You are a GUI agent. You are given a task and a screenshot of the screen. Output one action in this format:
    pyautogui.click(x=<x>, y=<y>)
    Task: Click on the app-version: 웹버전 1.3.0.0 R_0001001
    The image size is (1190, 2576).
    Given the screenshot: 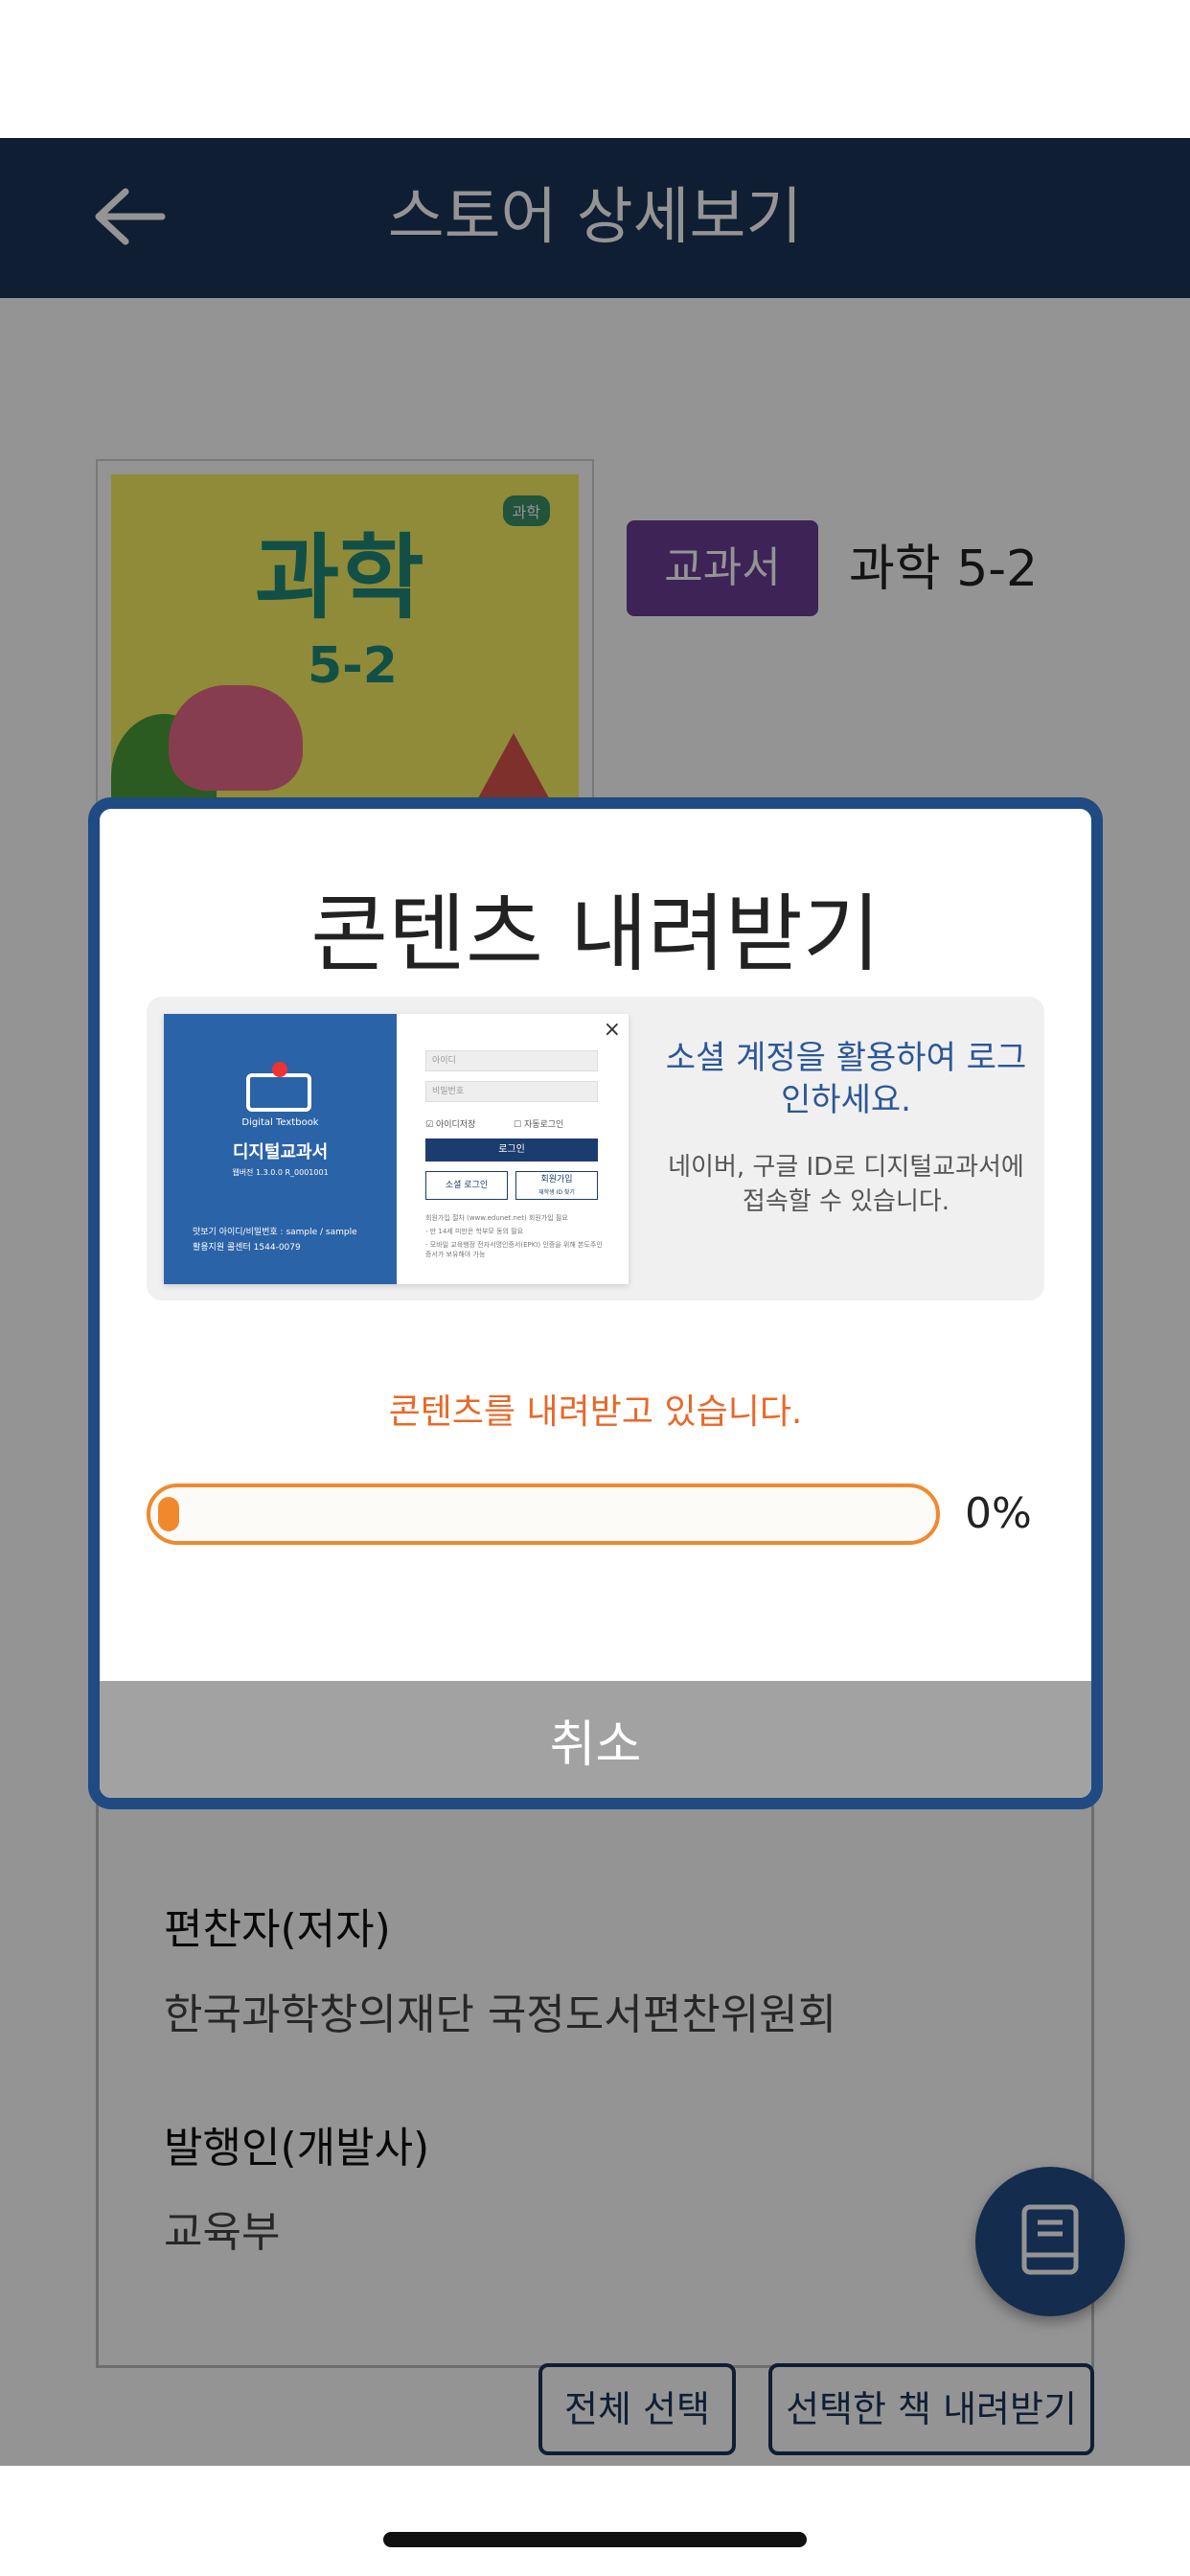 What is the action you would take?
    pyautogui.click(x=280, y=1172)
    